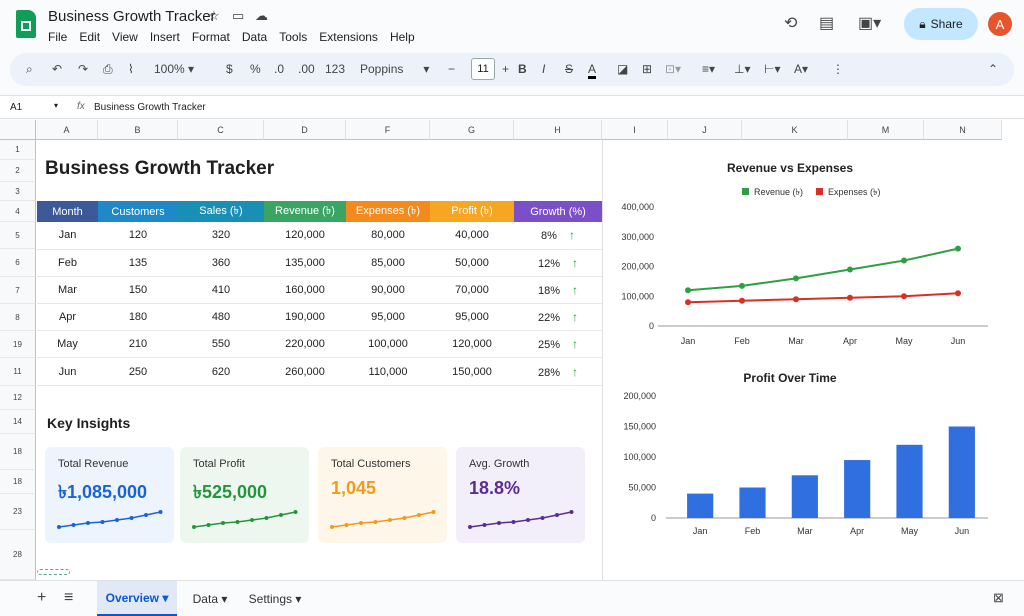 This screenshot has width=1024, height=616. What do you see at coordinates (18, 130) in the screenshot?
I see `select-all-corner` at bounding box center [18, 130].